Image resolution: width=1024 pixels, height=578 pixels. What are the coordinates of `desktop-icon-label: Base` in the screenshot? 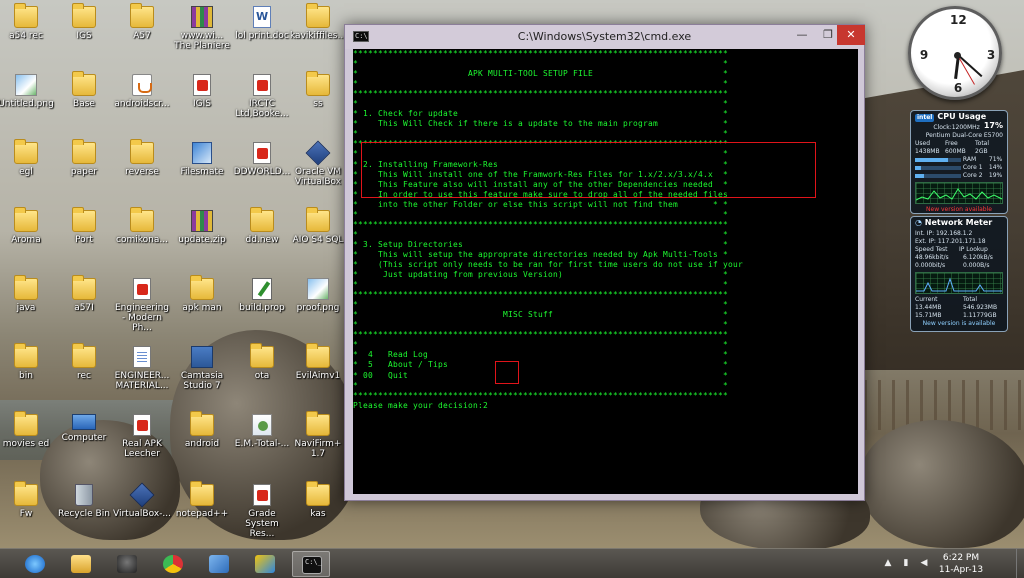 It's located at (84, 104).